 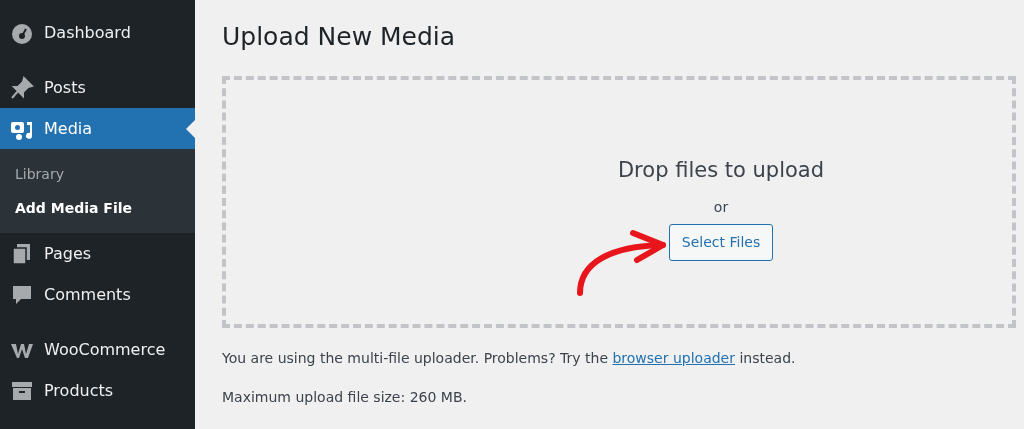 What do you see at coordinates (97, 128) in the screenshot?
I see `sidebar-item: Media` at bounding box center [97, 128].